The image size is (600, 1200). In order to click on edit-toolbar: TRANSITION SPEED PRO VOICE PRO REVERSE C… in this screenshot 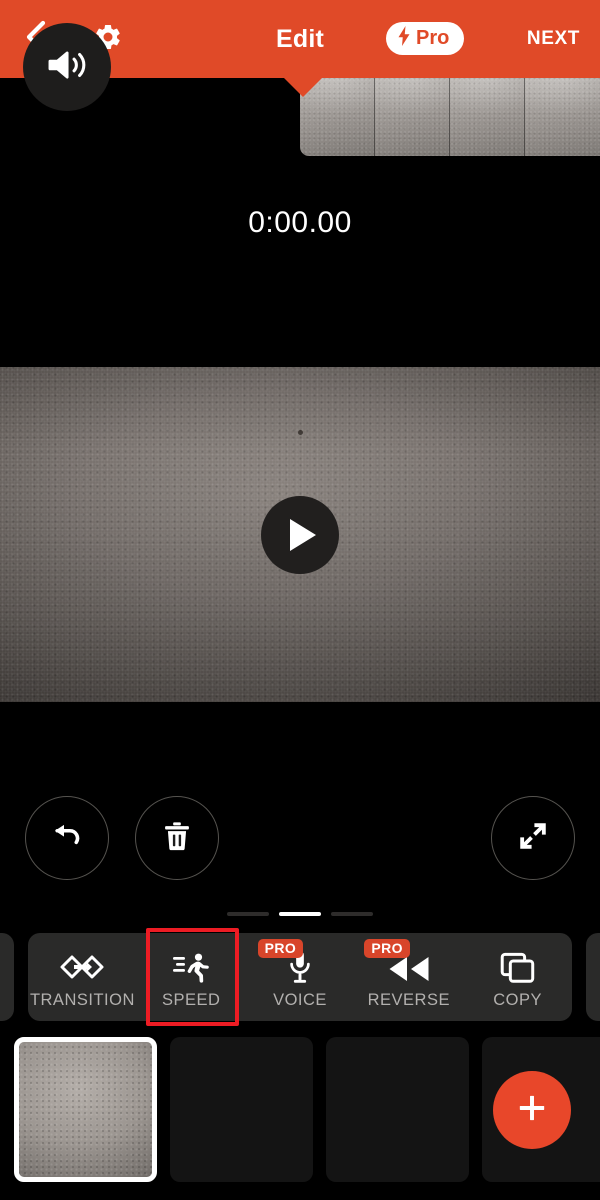, I will do `click(300, 977)`.